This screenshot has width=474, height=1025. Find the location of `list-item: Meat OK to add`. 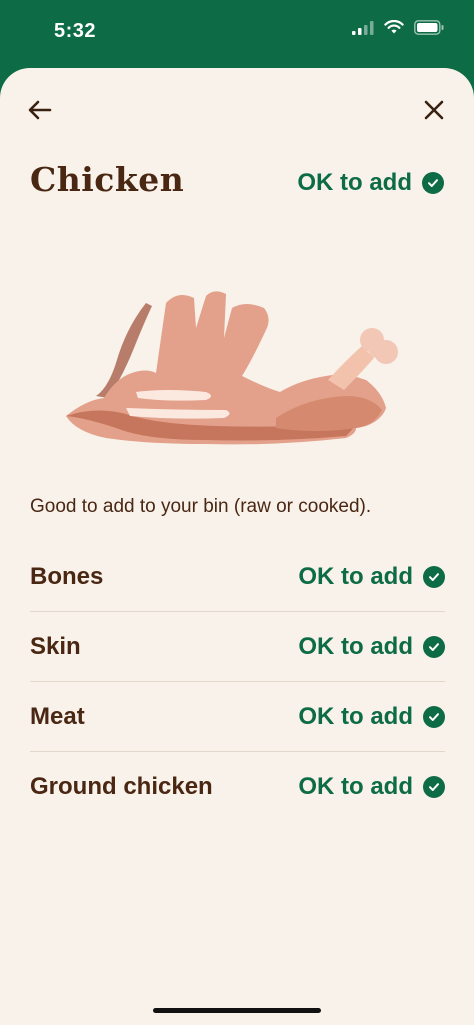

list-item: Meat OK to add is located at coordinates (237, 717).